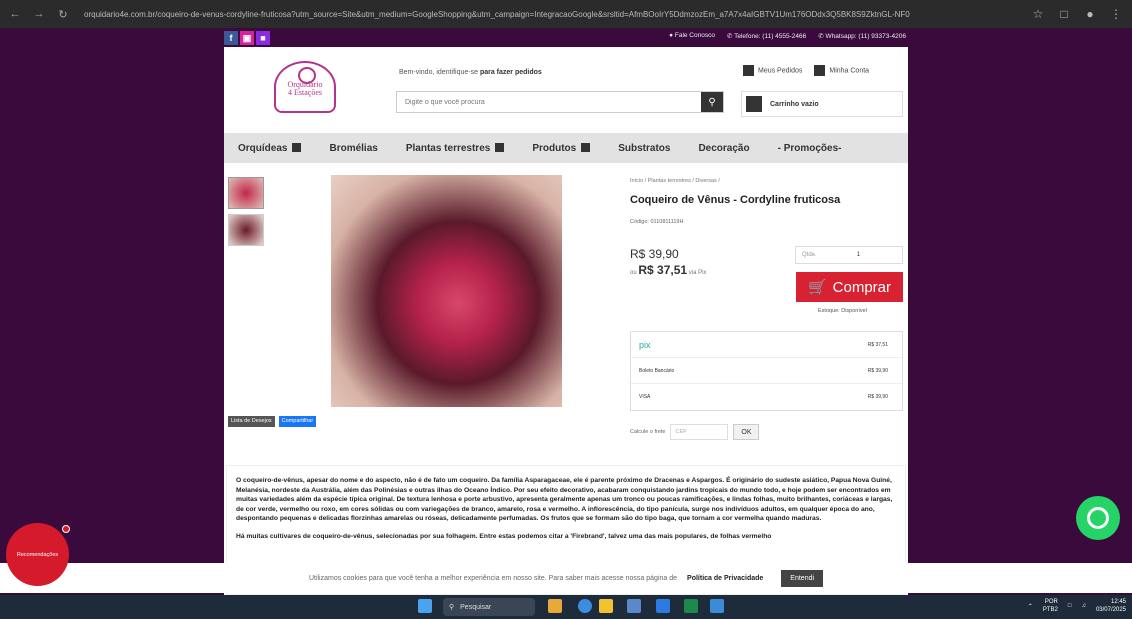  Describe the element at coordinates (549, 102) in the screenshot. I see `search-input` at that location.